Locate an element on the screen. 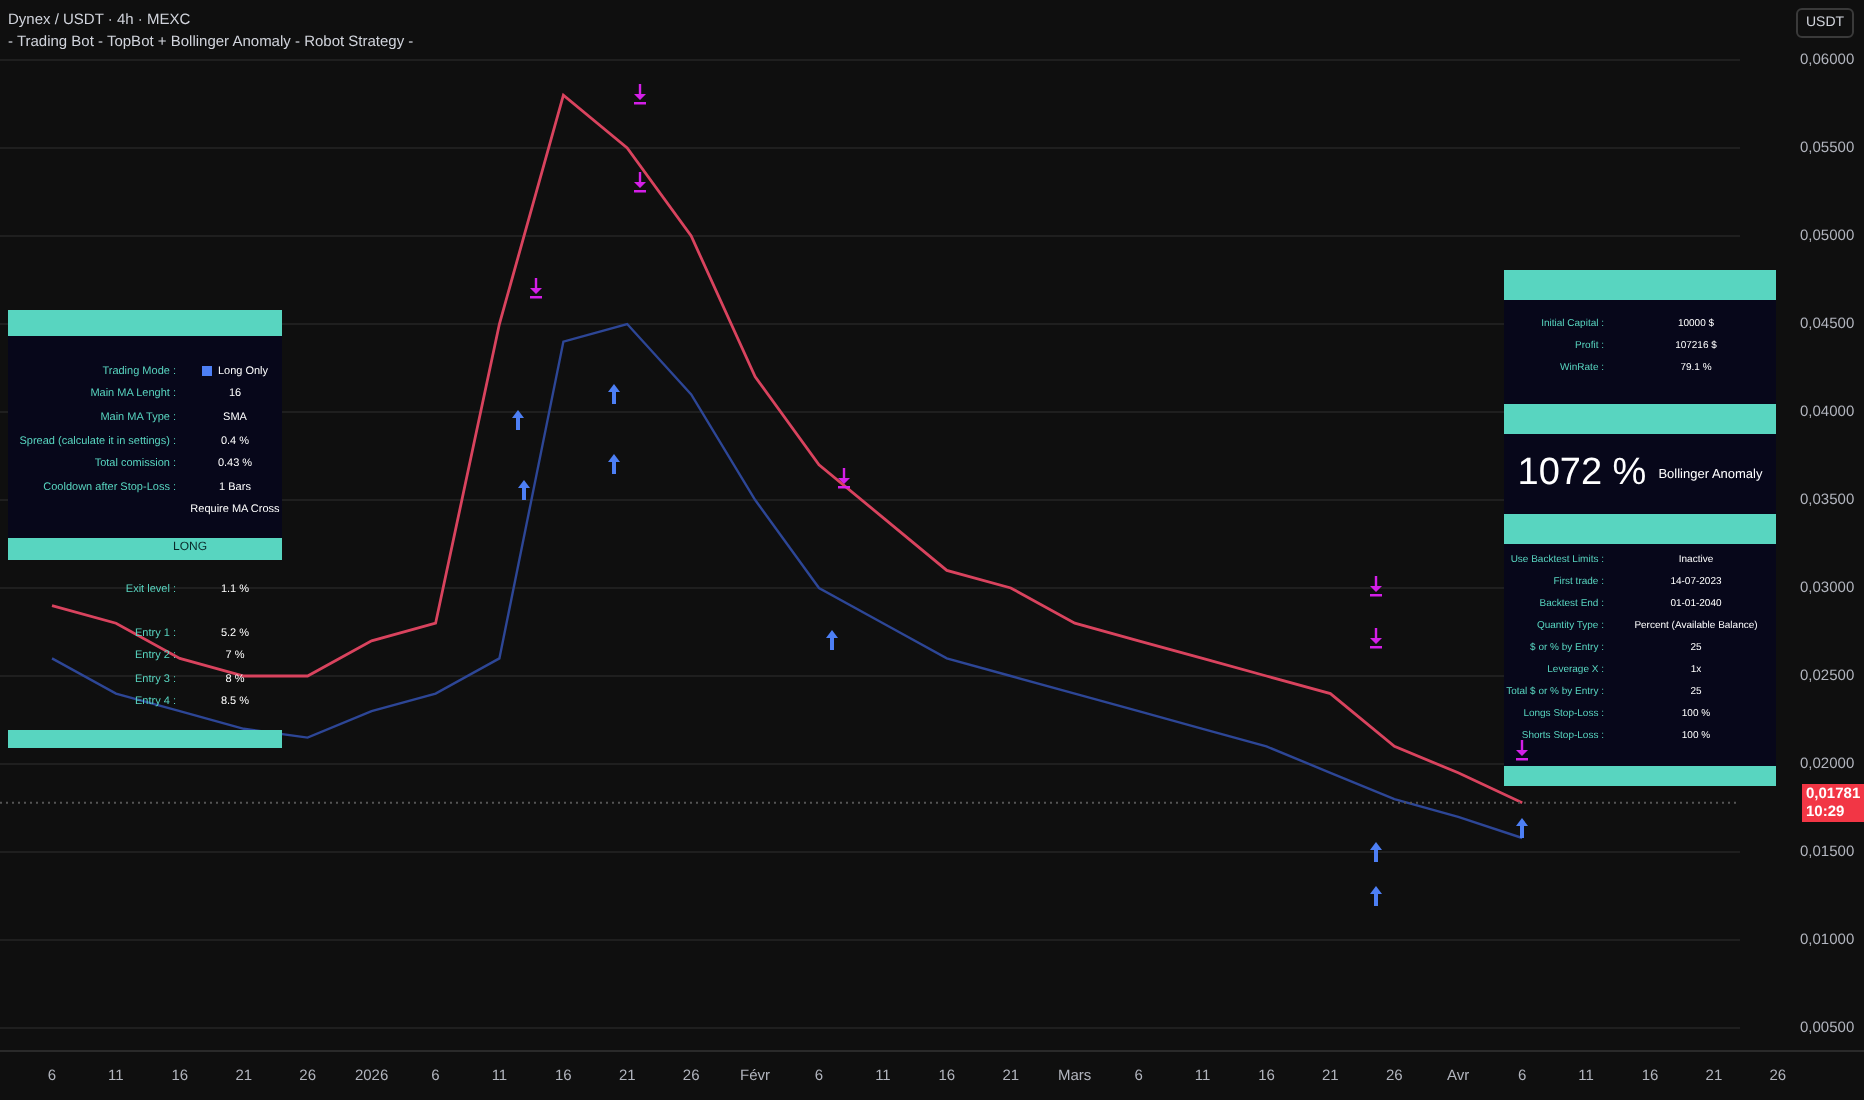 This screenshot has height=1100, width=1864. mode-swatch-icon is located at coordinates (206, 371).